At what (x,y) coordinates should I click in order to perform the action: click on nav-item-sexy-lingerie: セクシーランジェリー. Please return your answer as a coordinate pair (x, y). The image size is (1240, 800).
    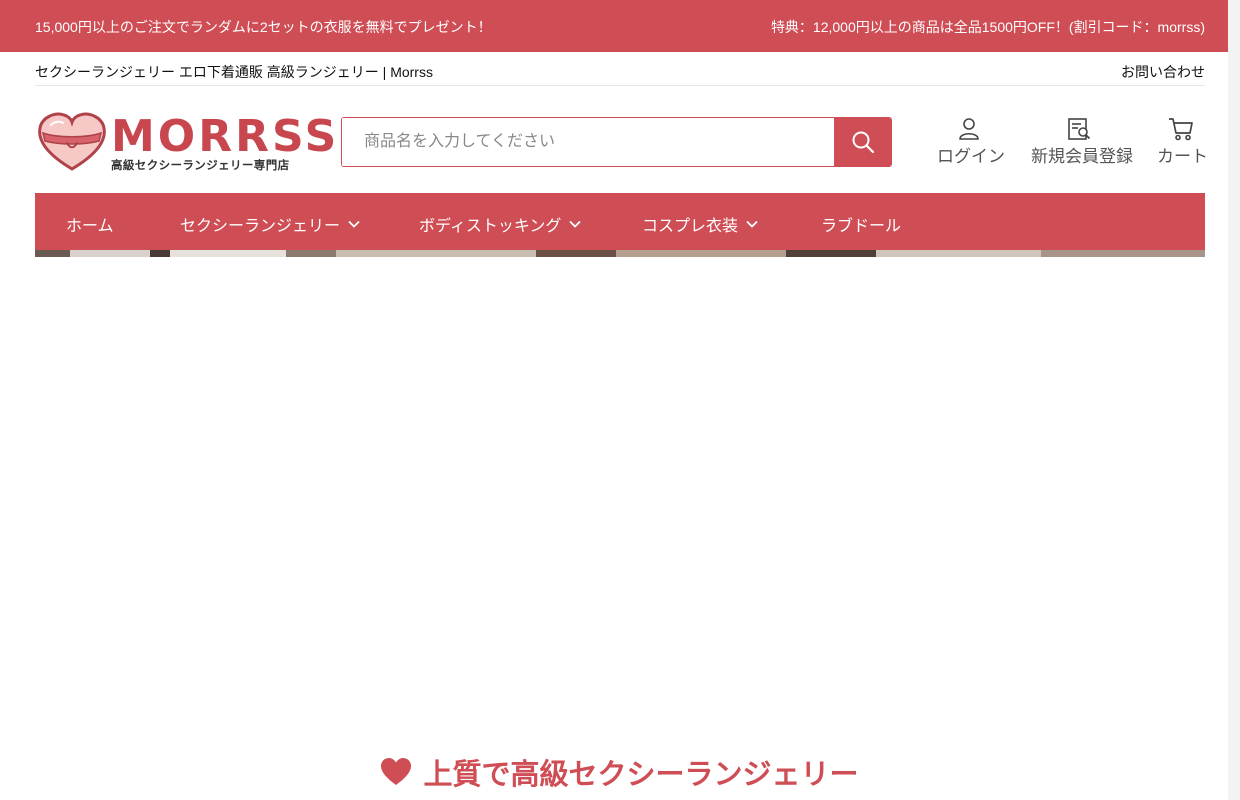
    Looking at the image, I should click on (270, 224).